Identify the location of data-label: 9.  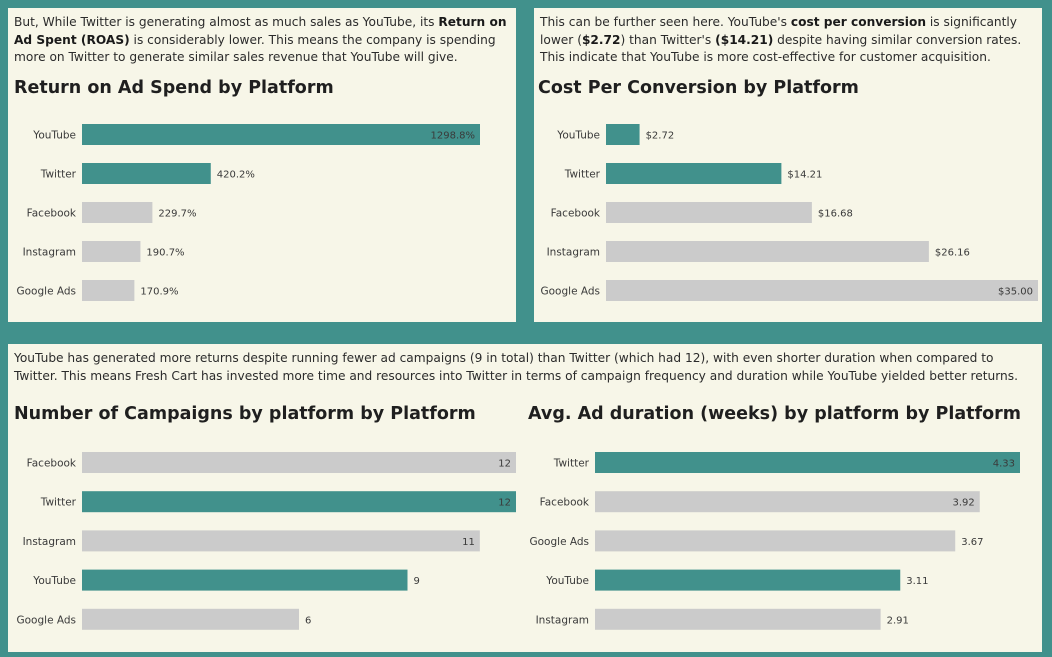
(417, 581).